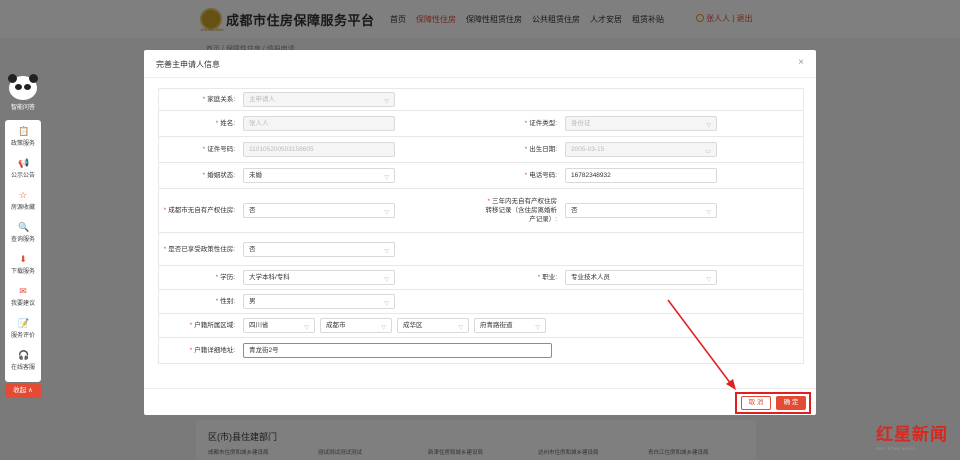  I want to click on arrow-line, so click(699, 342).